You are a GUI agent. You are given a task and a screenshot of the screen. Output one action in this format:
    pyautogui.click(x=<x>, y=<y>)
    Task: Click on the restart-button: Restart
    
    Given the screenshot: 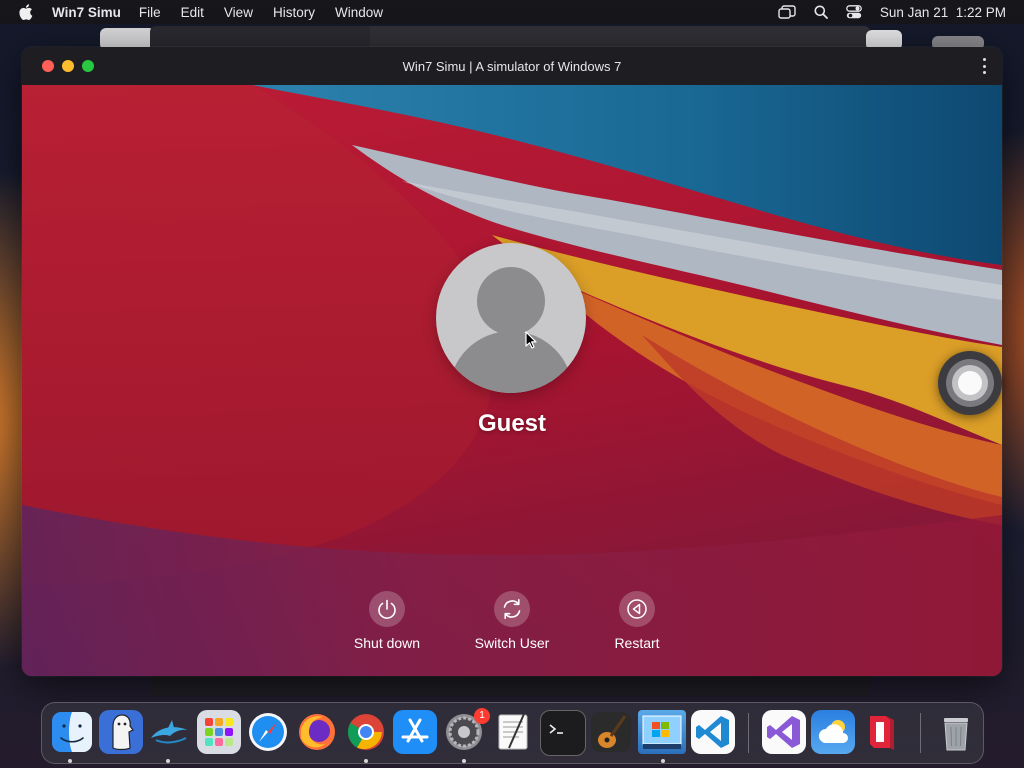 What is the action you would take?
    pyautogui.click(x=637, y=621)
    